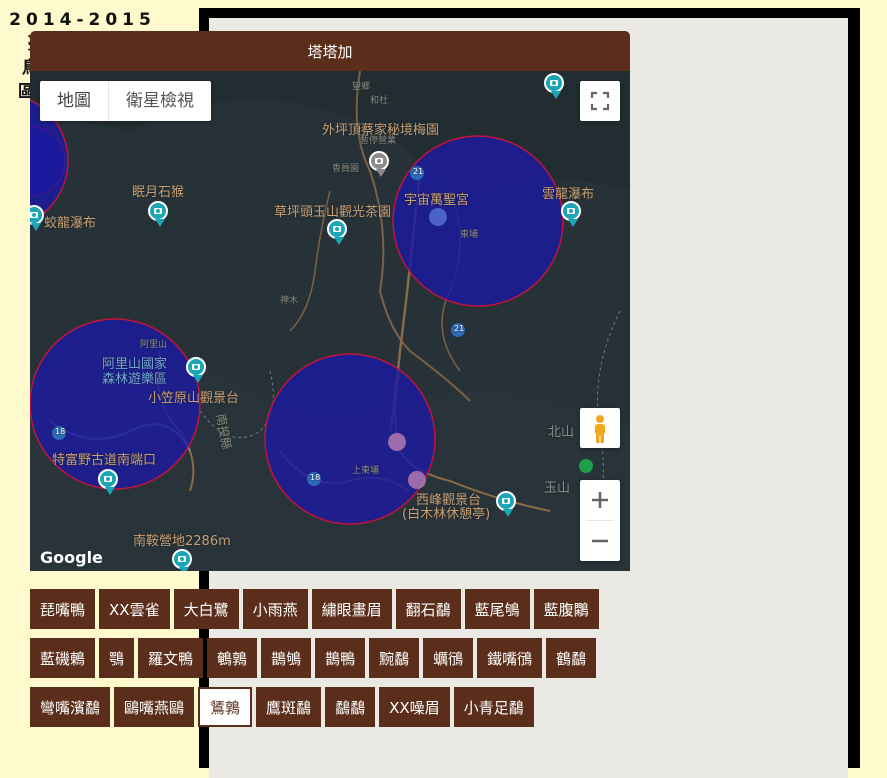  Describe the element at coordinates (346, 169) in the screenshot. I see `place-label: 香員園` at that location.